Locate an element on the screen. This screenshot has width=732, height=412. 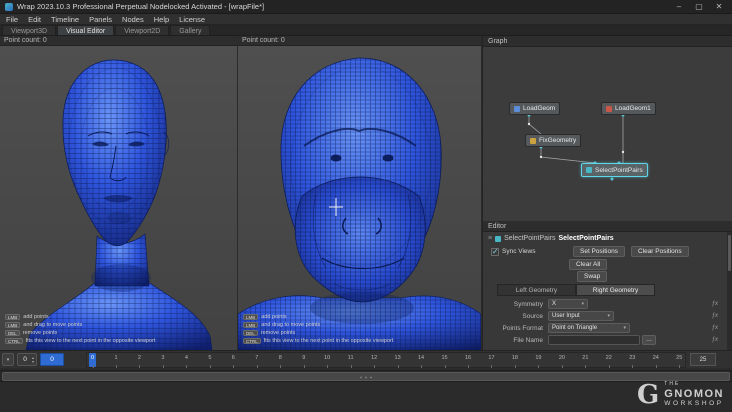
timeline-tick: 19 is located at coordinates (538, 360).